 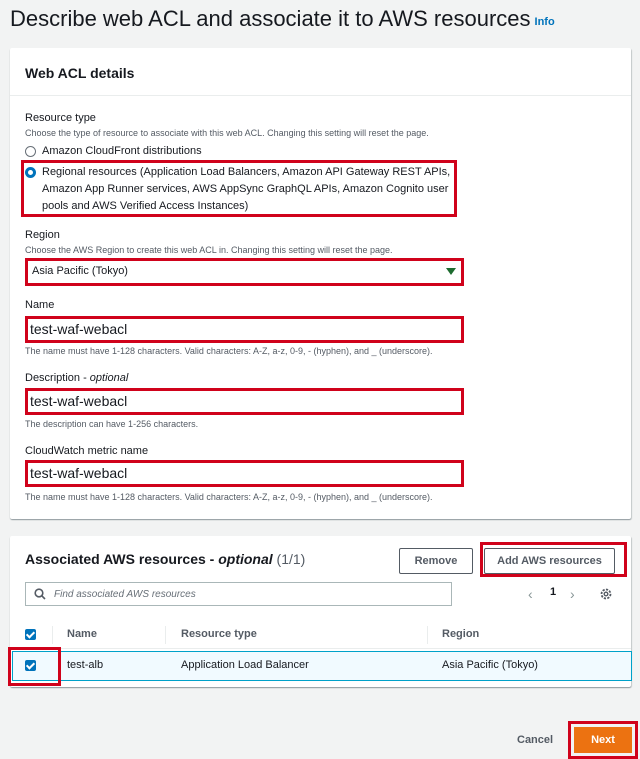 What do you see at coordinates (82, 634) in the screenshot?
I see `column-header-name: Name` at bounding box center [82, 634].